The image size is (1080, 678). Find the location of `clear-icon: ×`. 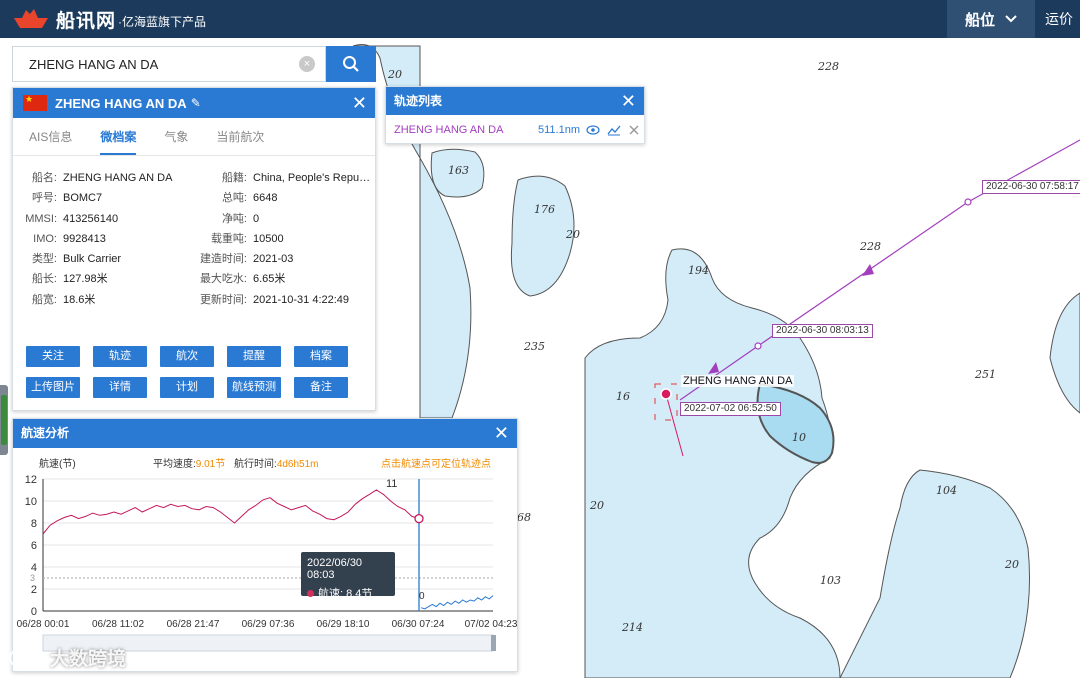

clear-icon: × is located at coordinates (307, 64).